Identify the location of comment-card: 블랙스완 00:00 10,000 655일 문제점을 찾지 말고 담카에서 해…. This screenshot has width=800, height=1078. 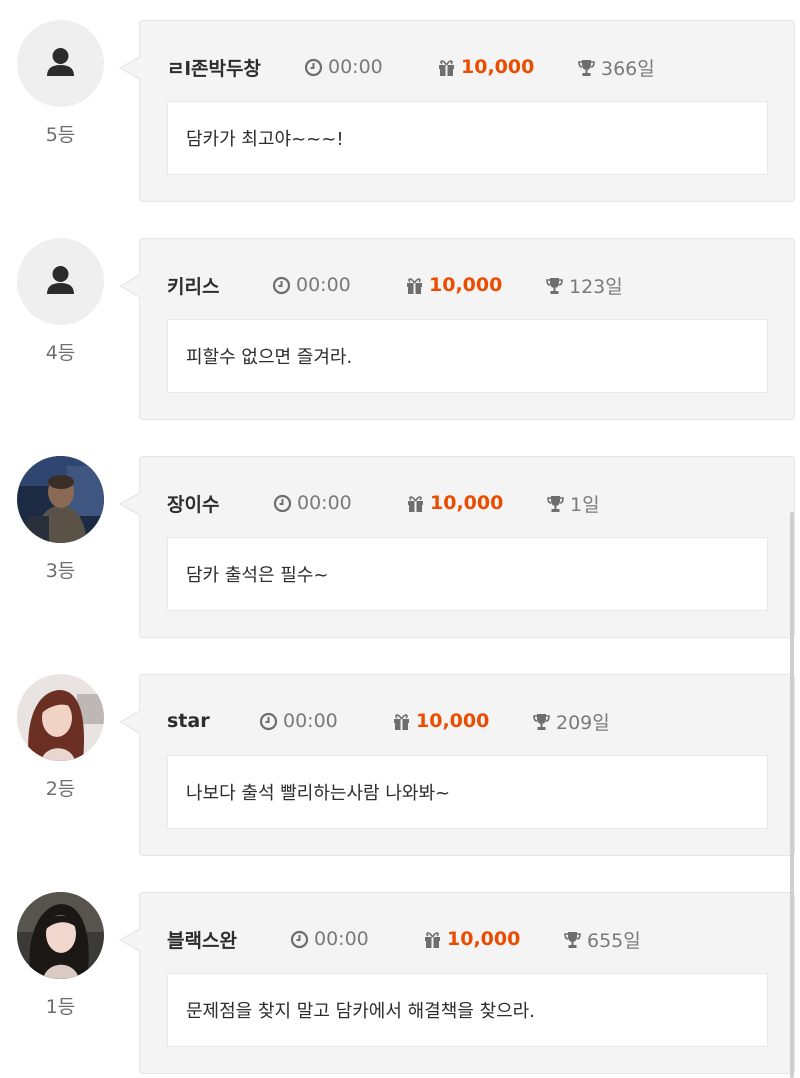
(457, 983).